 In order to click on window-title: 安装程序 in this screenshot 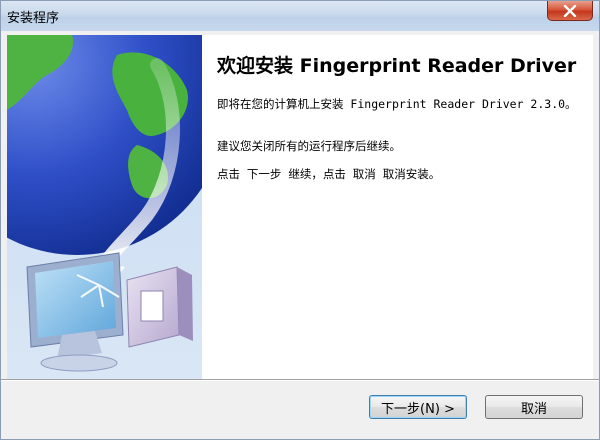, I will do `click(33, 18)`.